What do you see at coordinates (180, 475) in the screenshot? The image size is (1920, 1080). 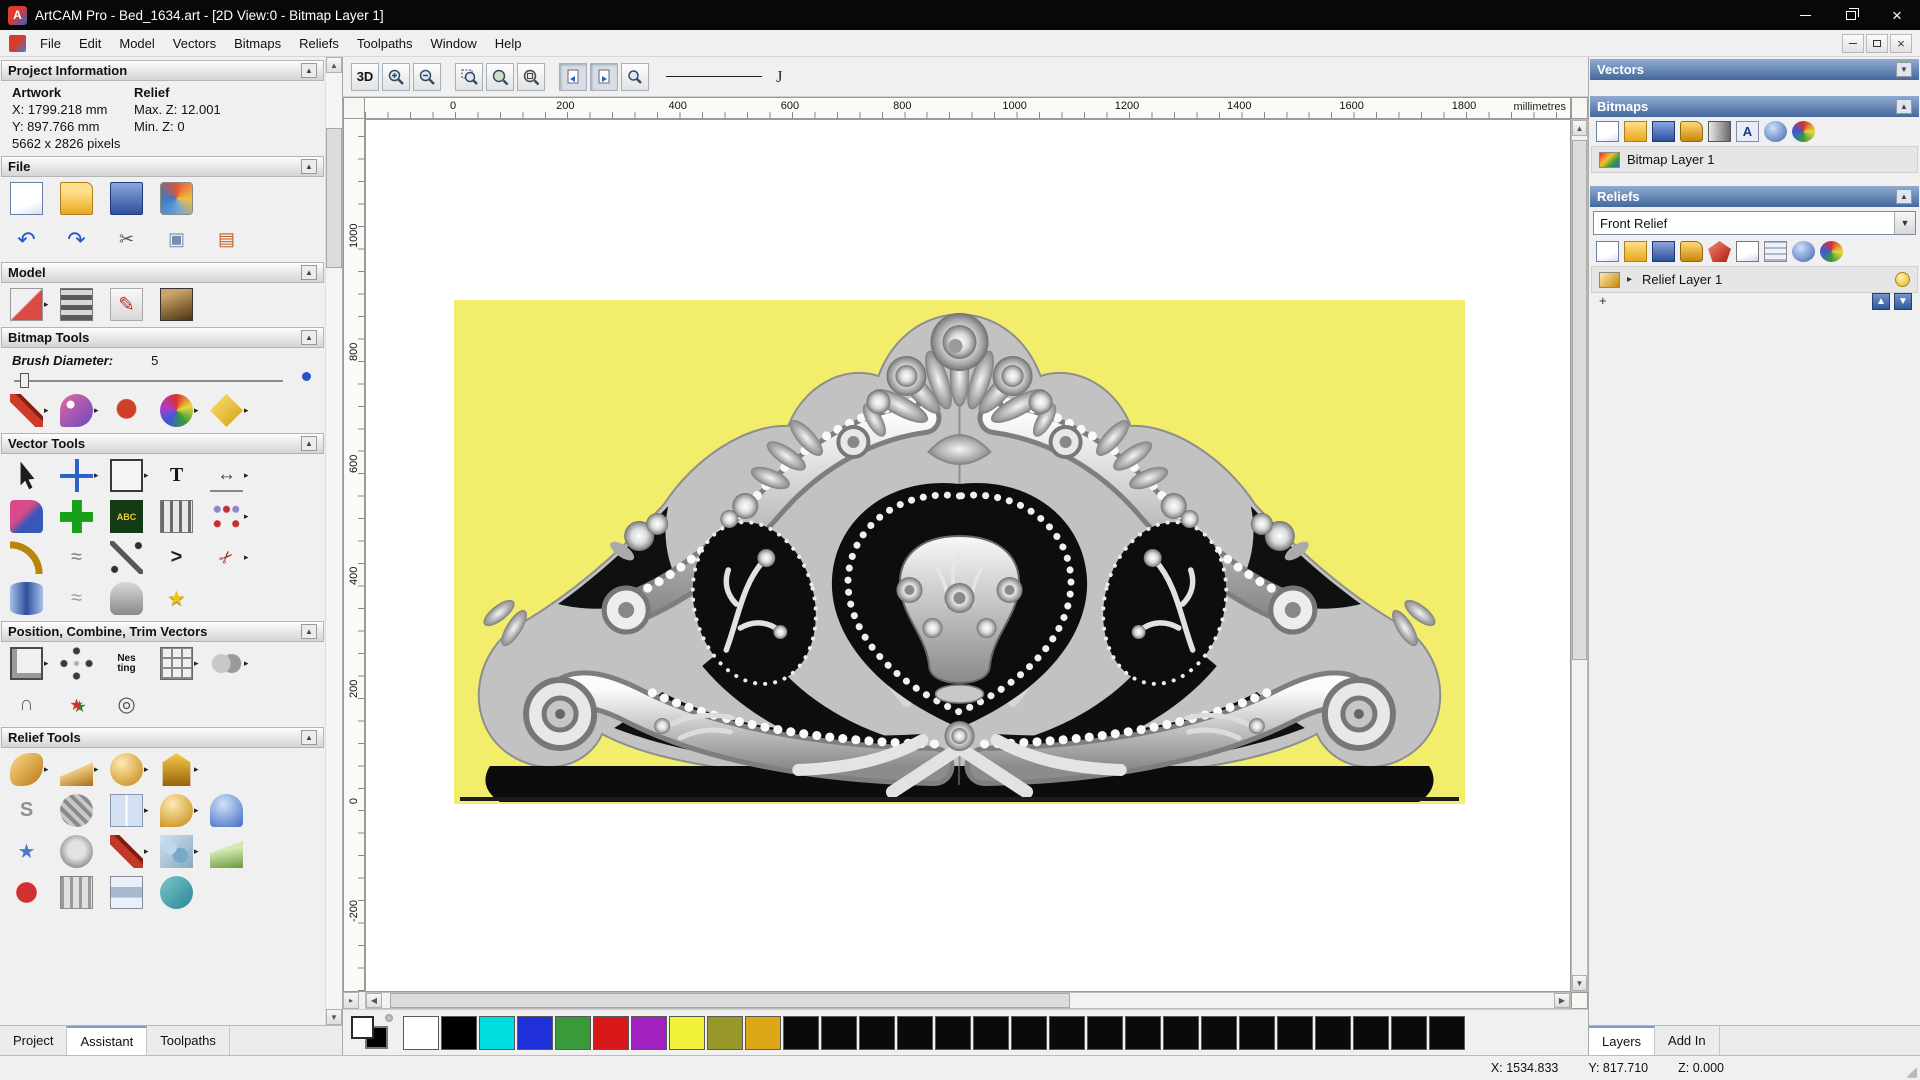 I see `create-text-icon: T` at bounding box center [180, 475].